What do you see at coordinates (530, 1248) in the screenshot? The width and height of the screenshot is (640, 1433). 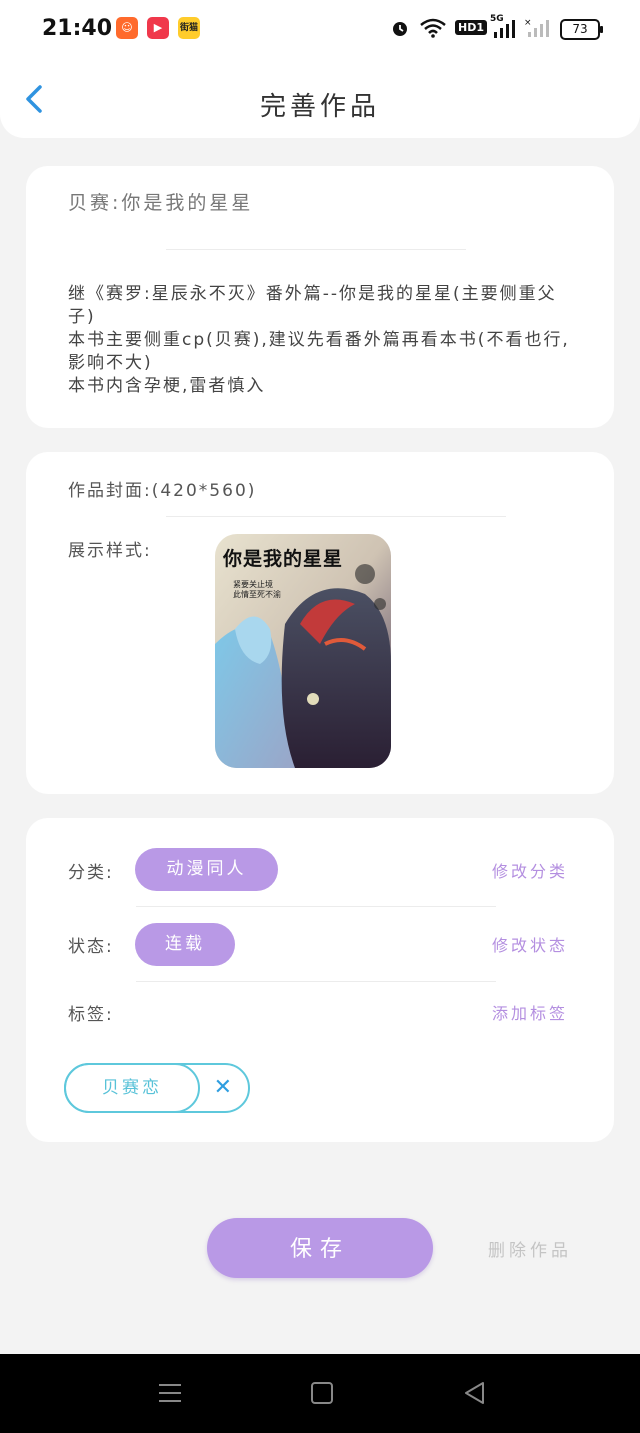 I see `delete-work-link: 删除作品` at bounding box center [530, 1248].